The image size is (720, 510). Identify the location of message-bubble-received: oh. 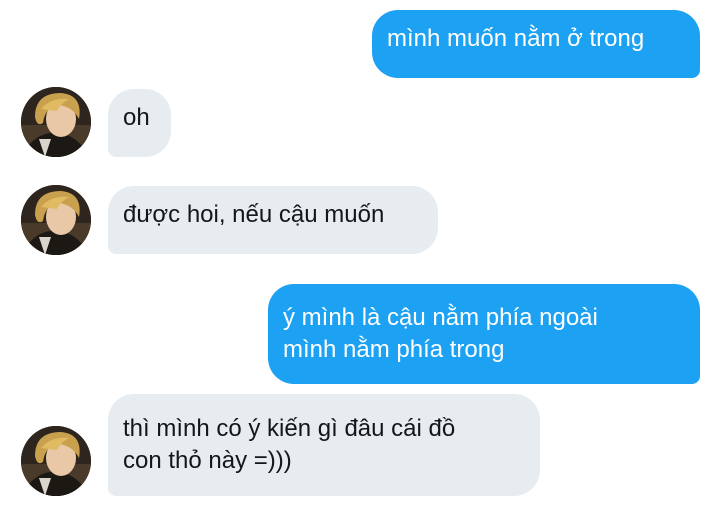
(139, 123).